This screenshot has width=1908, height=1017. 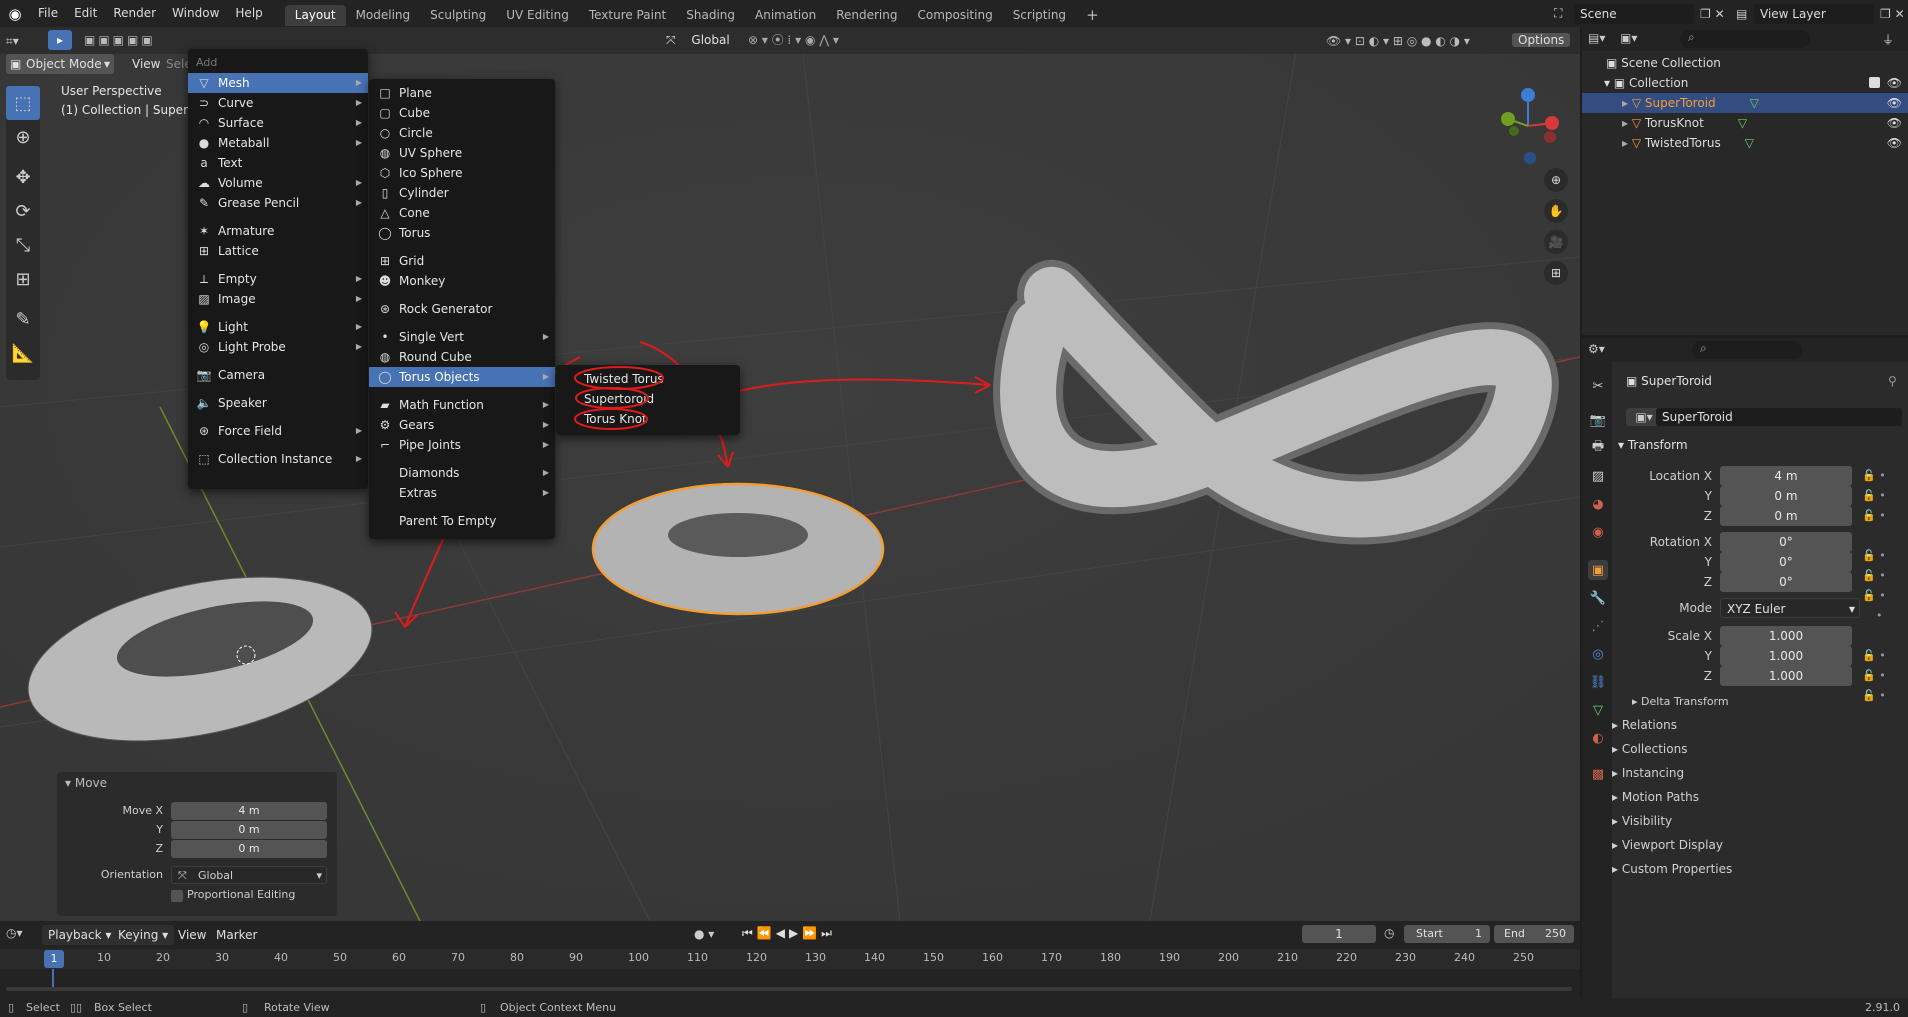 What do you see at coordinates (789, 989) in the screenshot?
I see `timeline-scrollbar` at bounding box center [789, 989].